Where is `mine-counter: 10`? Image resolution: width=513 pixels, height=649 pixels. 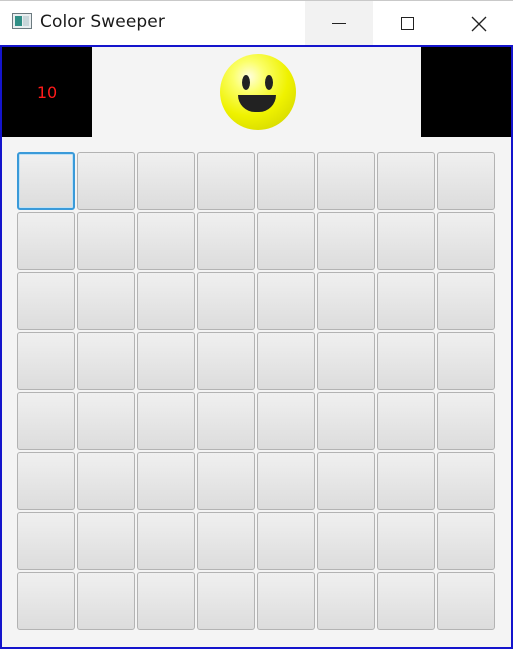
mine-counter: 10 is located at coordinates (47, 92).